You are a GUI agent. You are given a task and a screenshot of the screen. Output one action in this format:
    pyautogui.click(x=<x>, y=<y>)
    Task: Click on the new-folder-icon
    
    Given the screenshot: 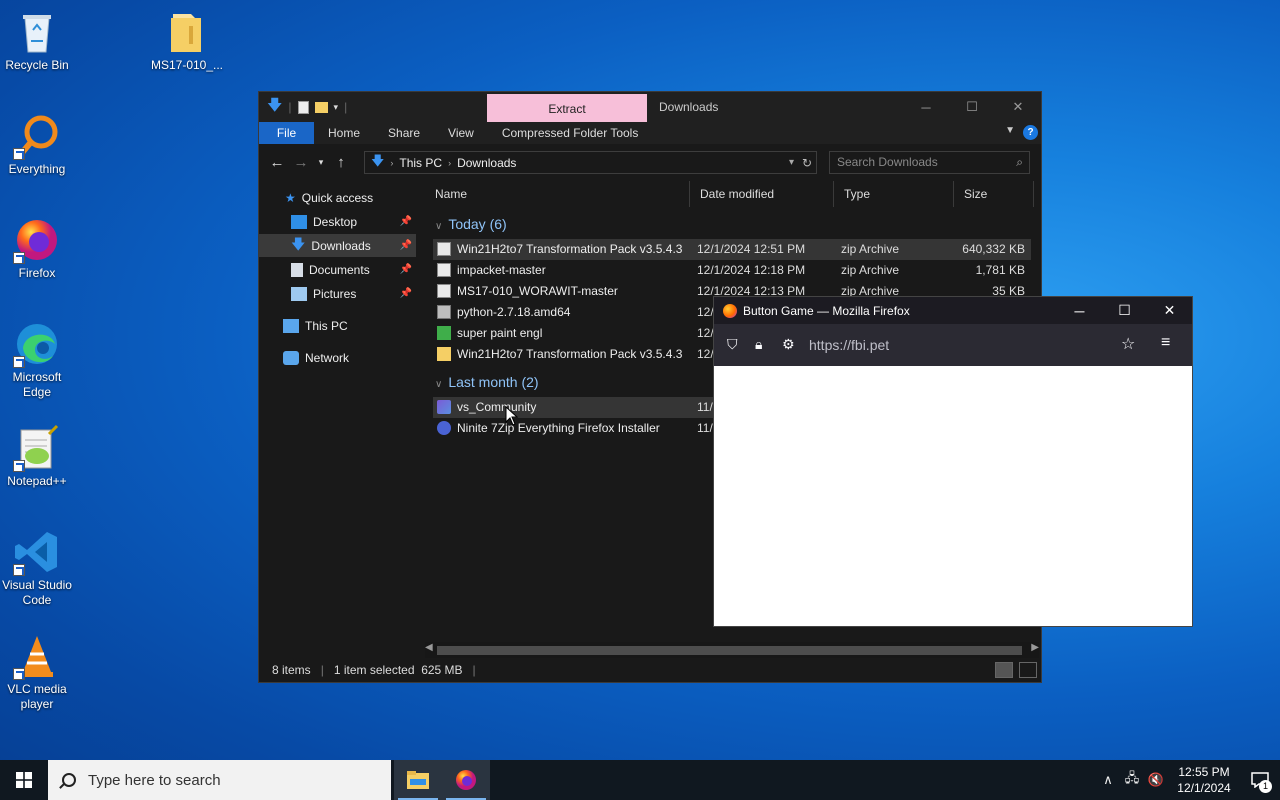 What is the action you would take?
    pyautogui.click(x=321, y=107)
    